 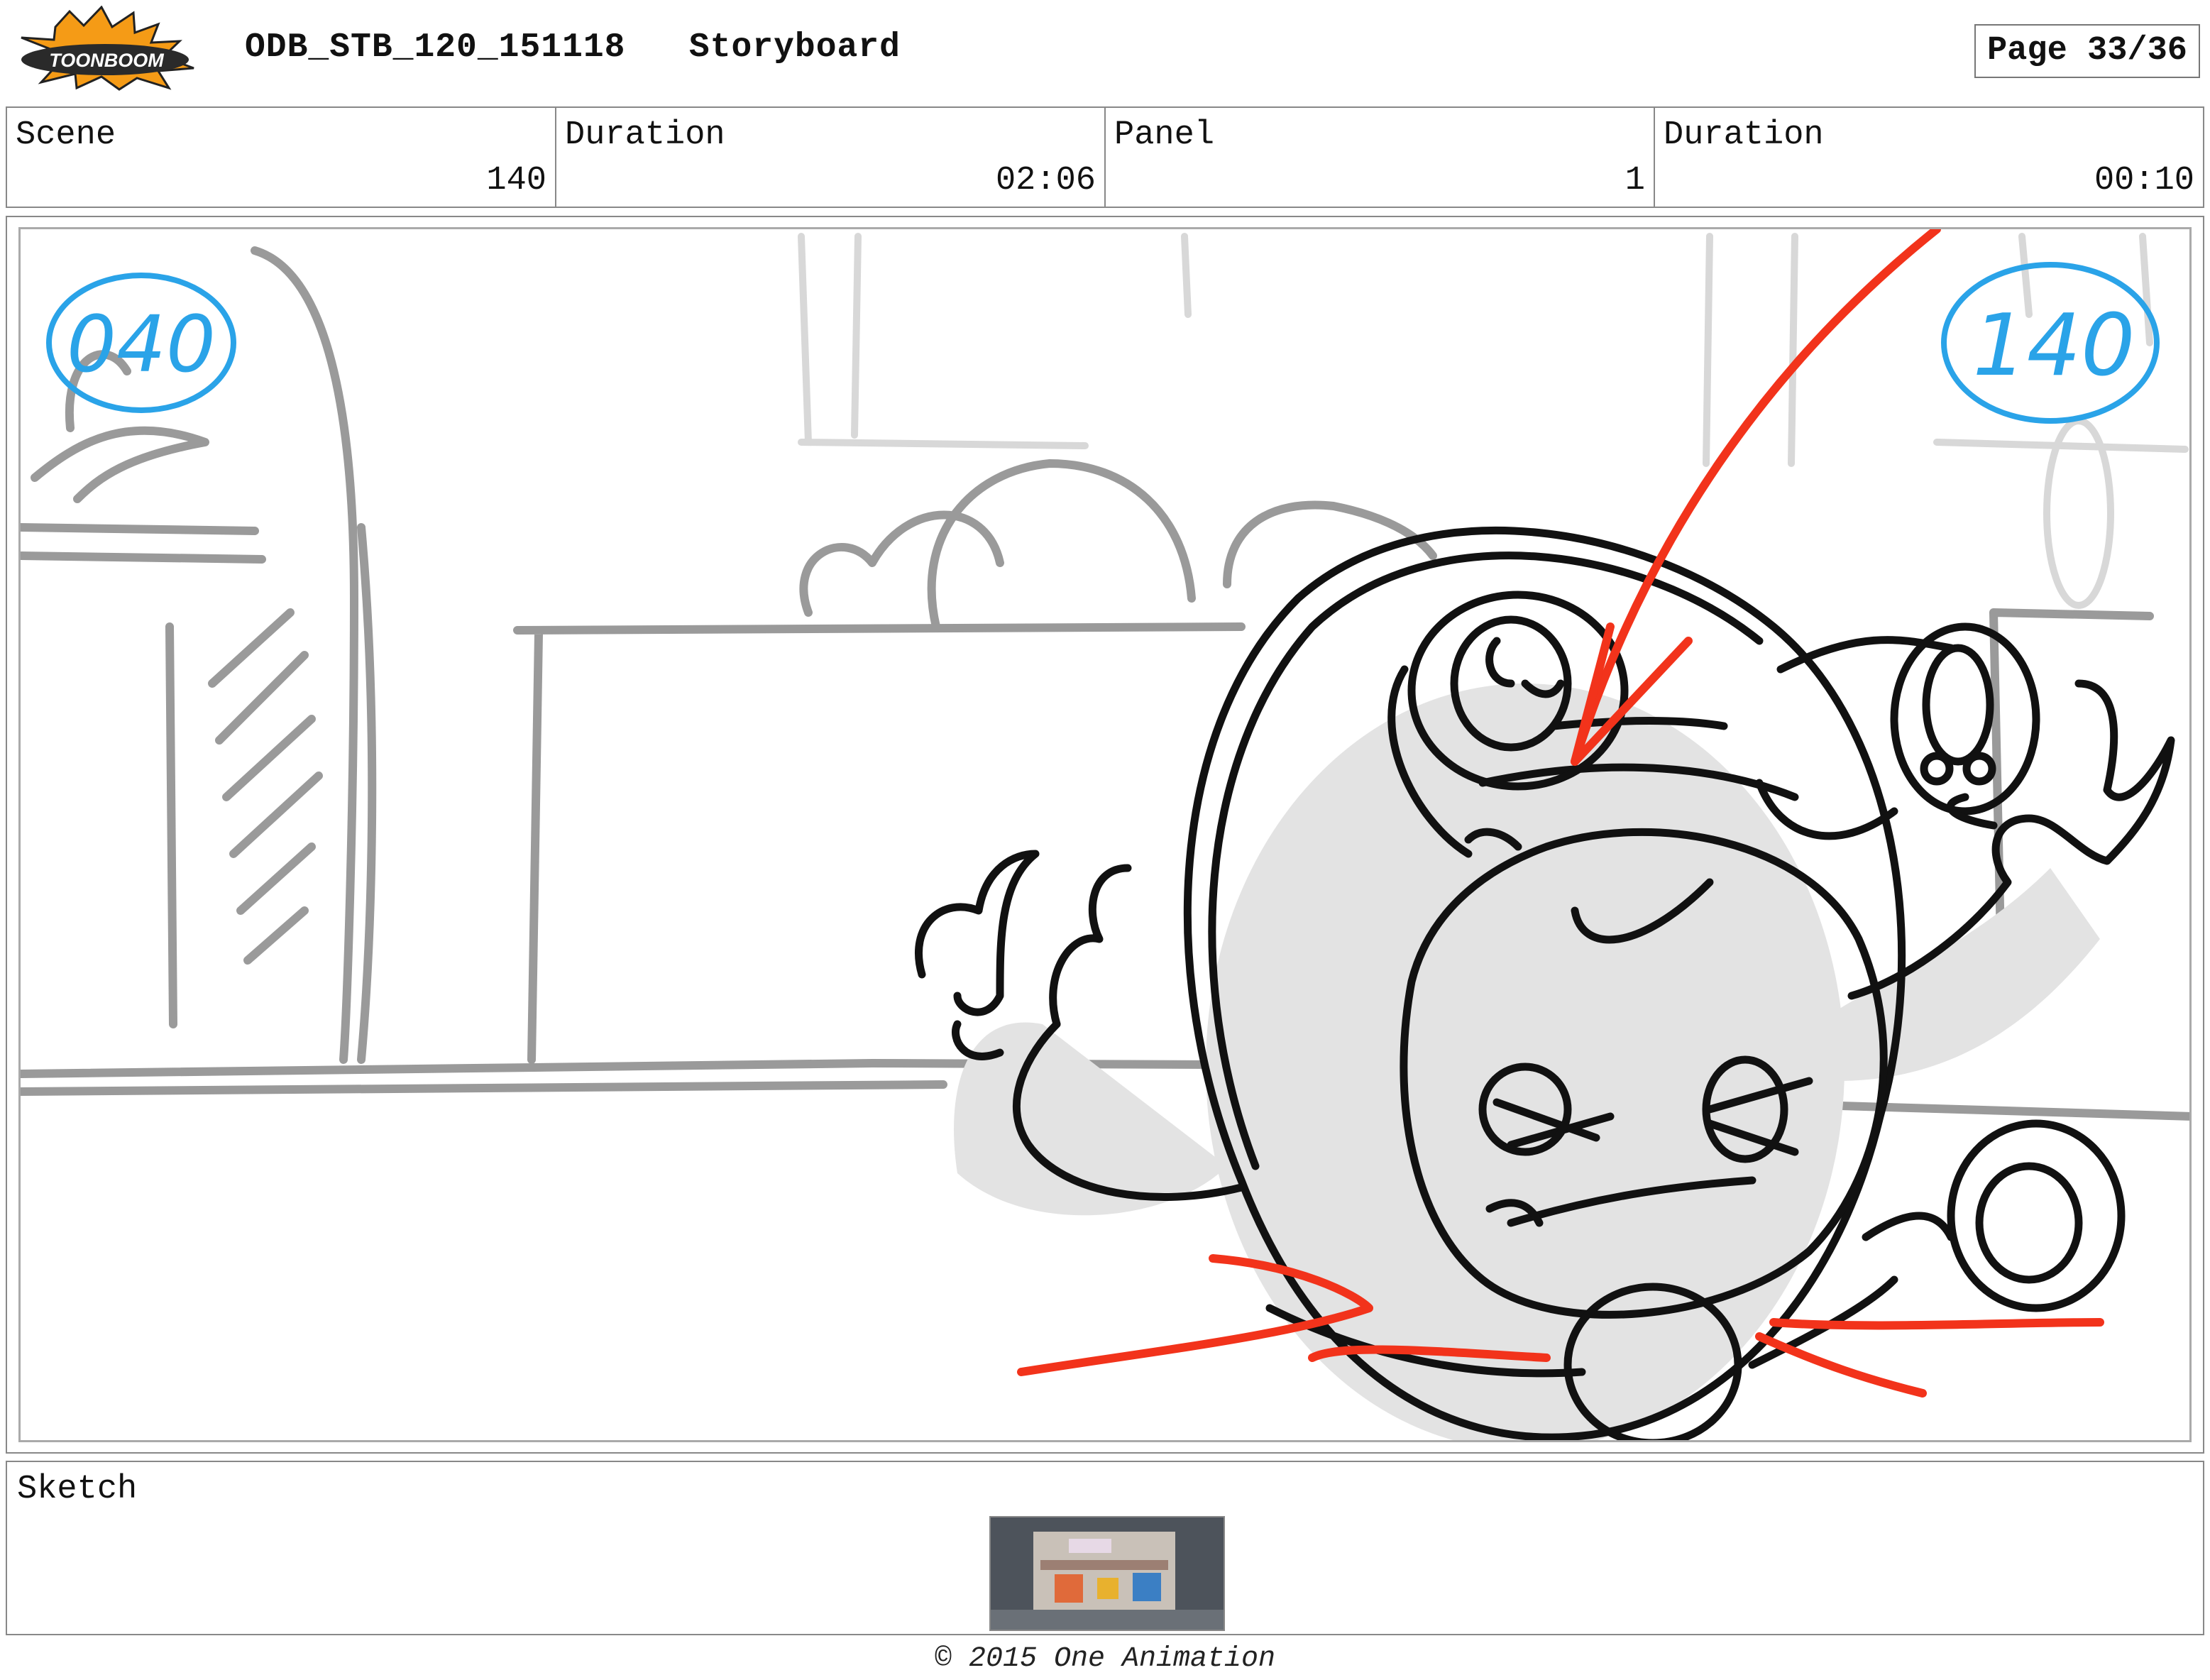 I want to click on sketch-thumbnail, so click(x=1107, y=1574).